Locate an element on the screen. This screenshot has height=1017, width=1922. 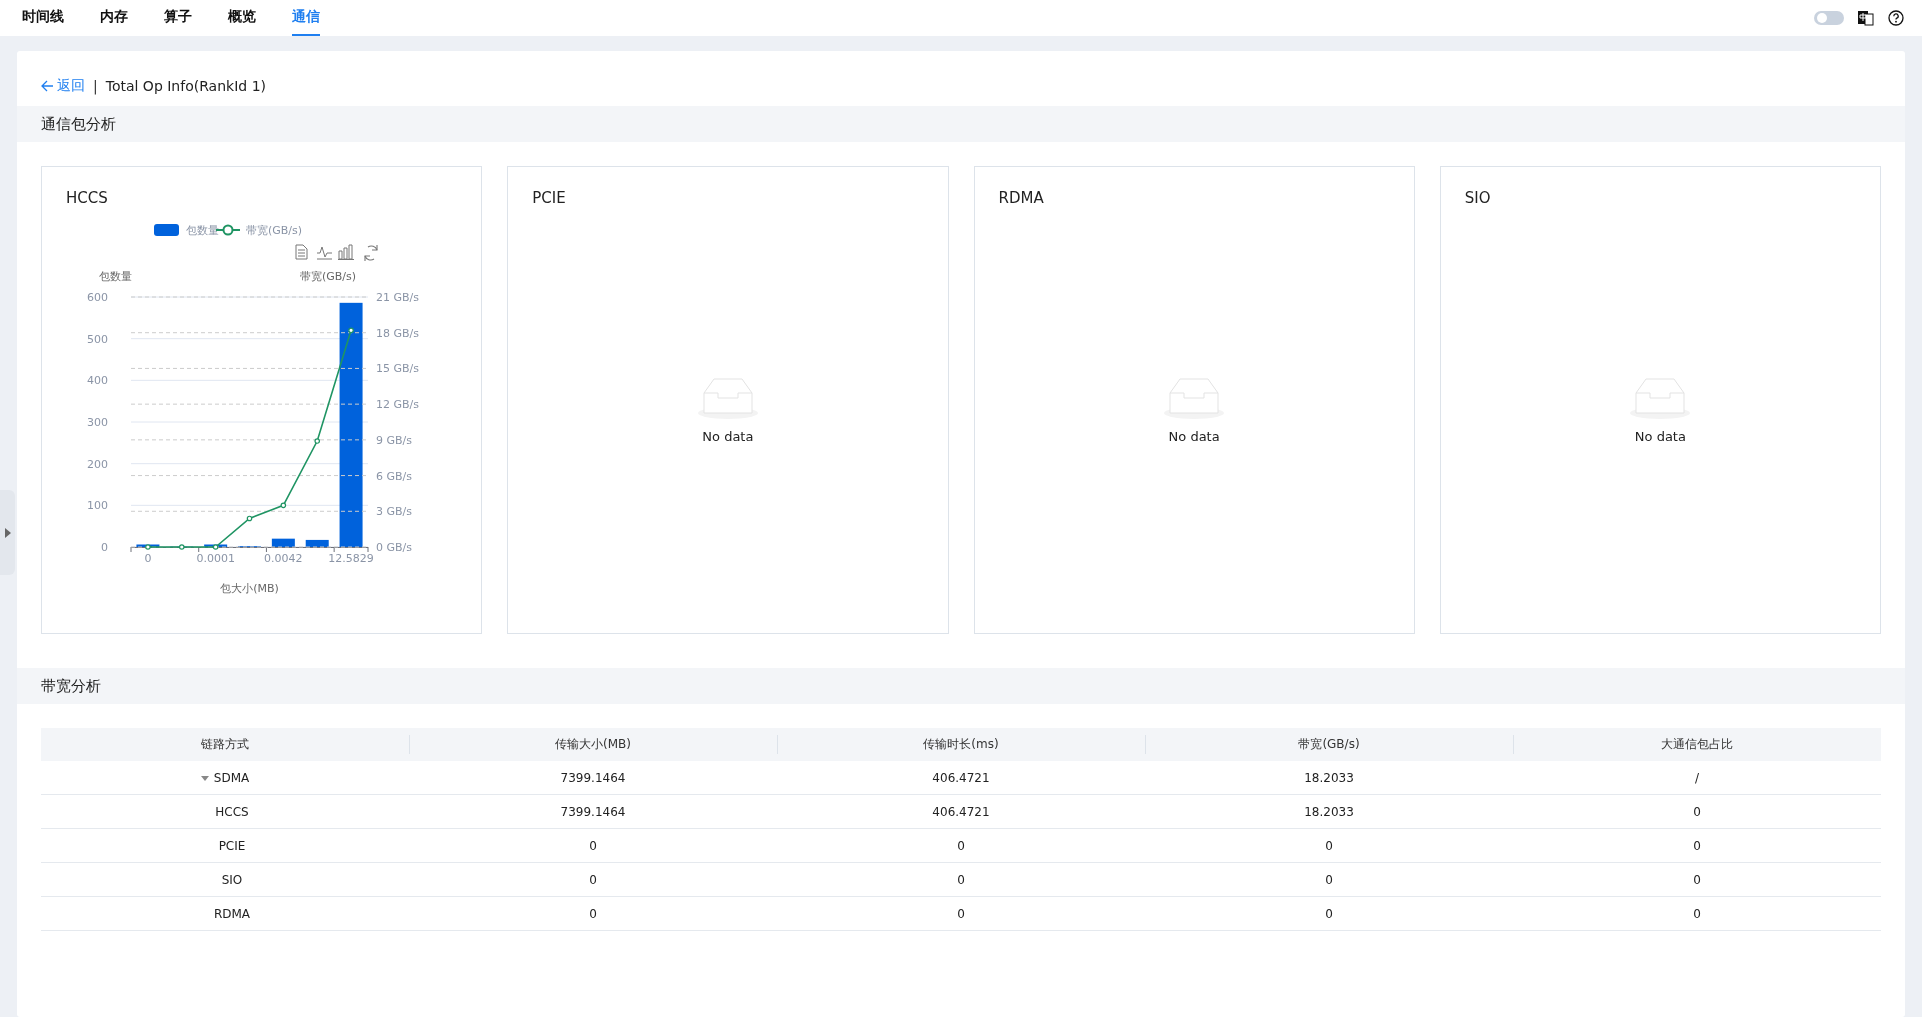
axis-tick-label: 300 is located at coordinates (97, 422).